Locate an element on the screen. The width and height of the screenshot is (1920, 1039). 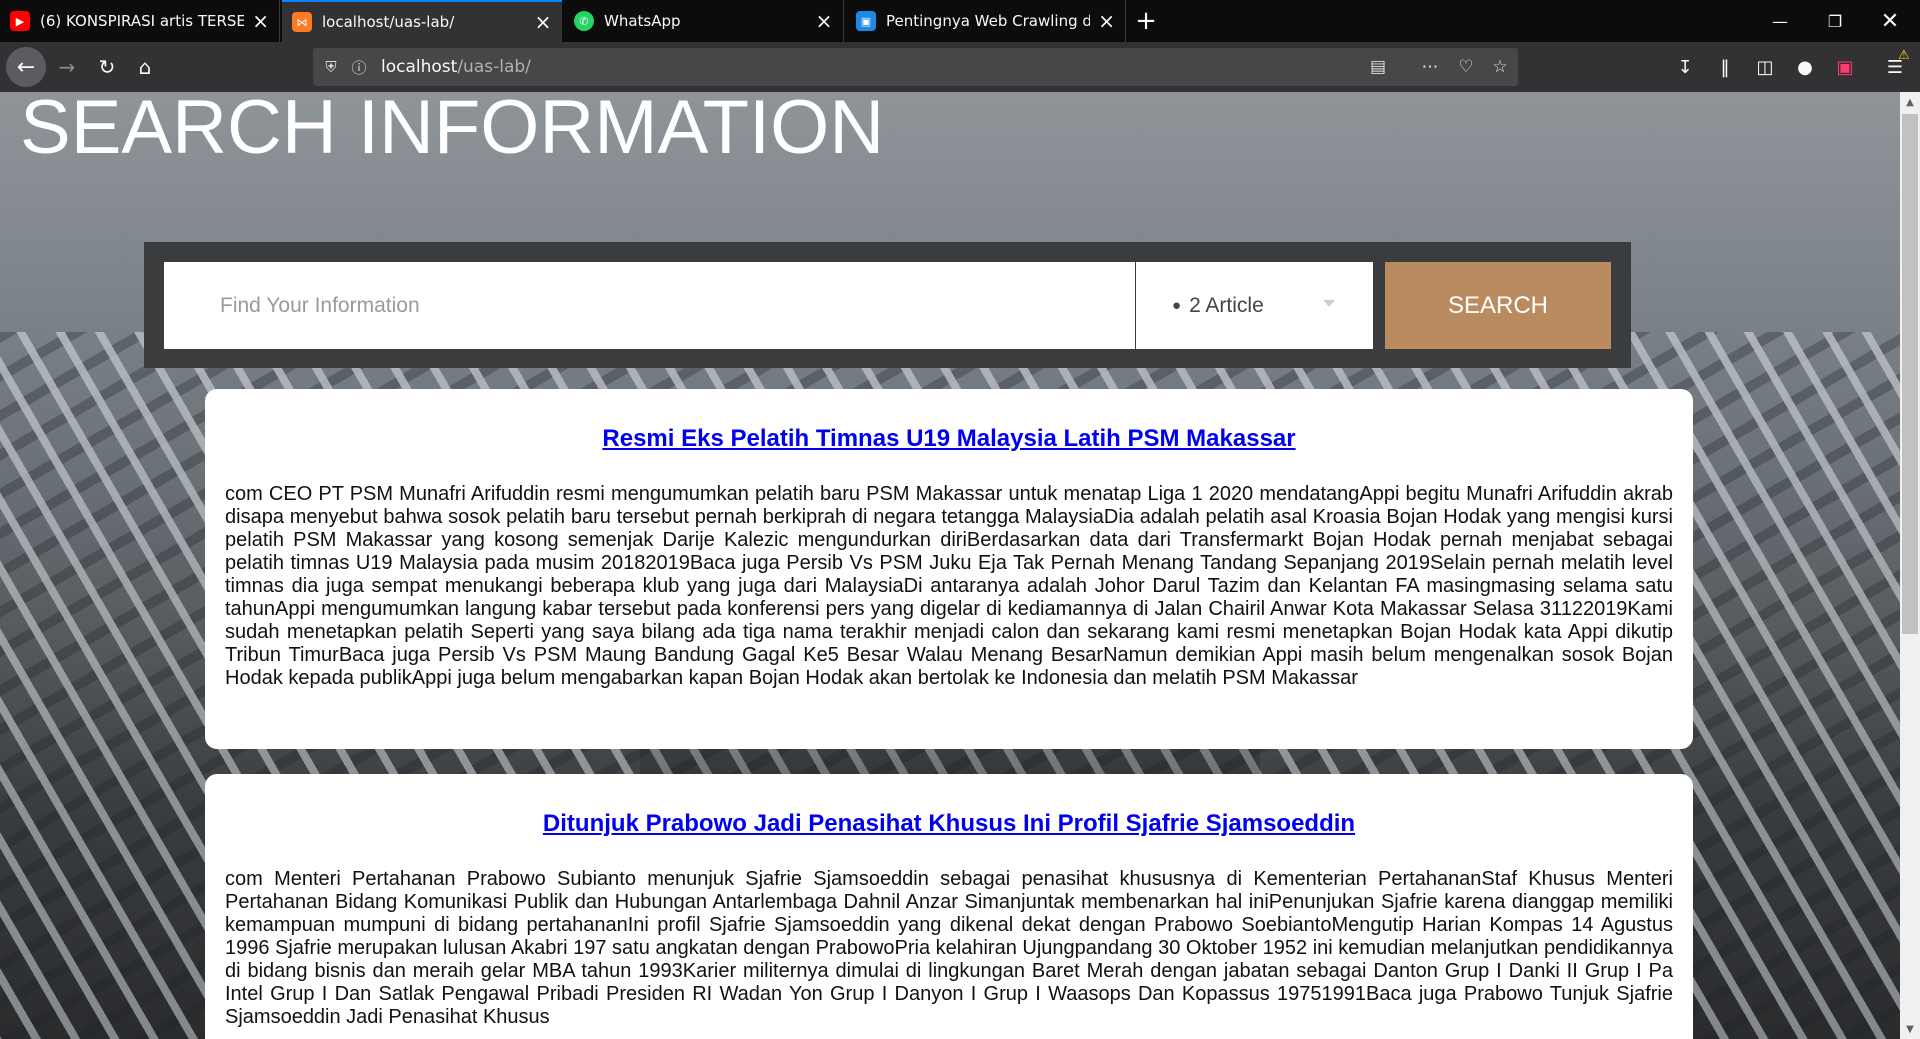
search-button: SEARCH is located at coordinates (1498, 305).